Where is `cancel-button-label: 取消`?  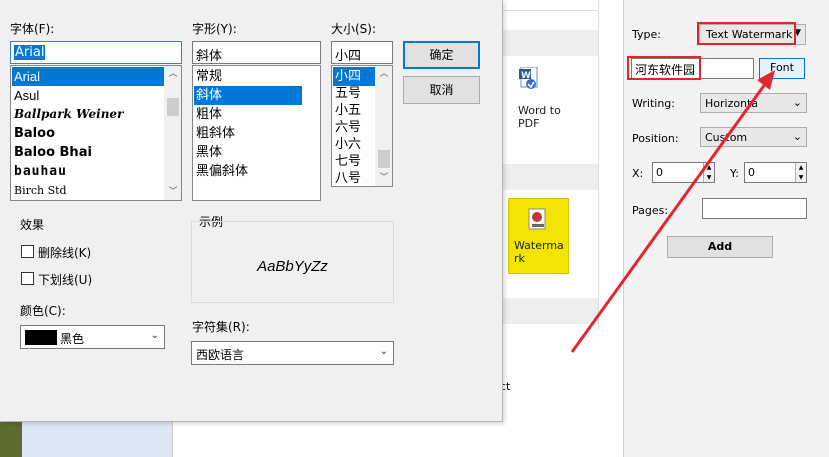
cancel-button-label: 取消 is located at coordinates (441, 90).